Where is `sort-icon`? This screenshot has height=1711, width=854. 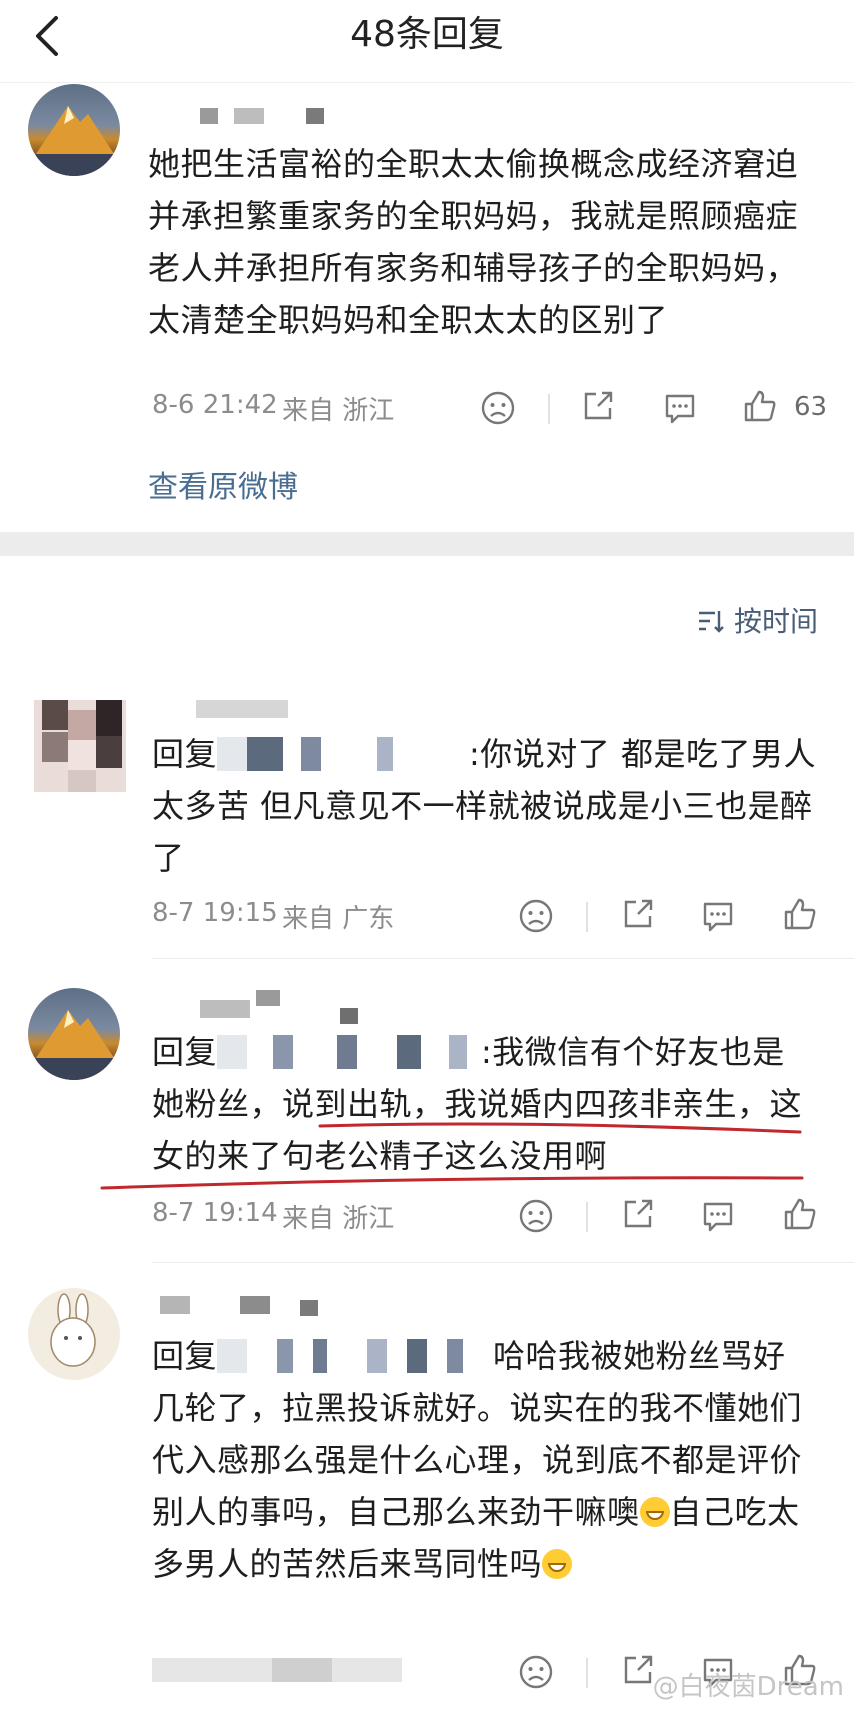
sort-icon is located at coordinates (711, 622).